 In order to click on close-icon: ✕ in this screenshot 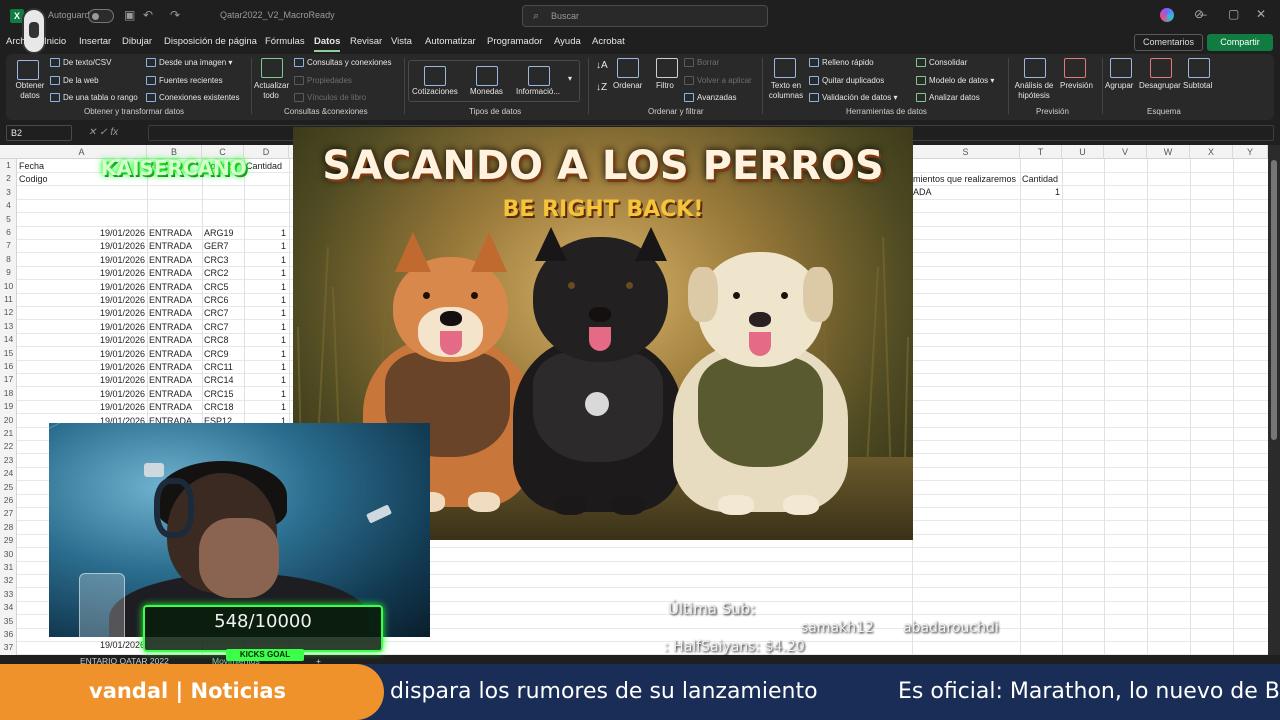, I will do `click(1261, 14)`.